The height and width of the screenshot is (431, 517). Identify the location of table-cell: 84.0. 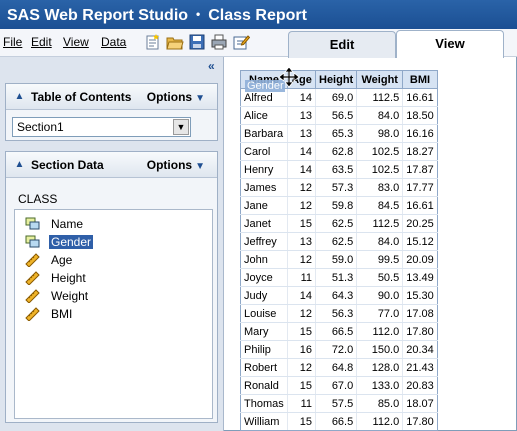
(380, 241).